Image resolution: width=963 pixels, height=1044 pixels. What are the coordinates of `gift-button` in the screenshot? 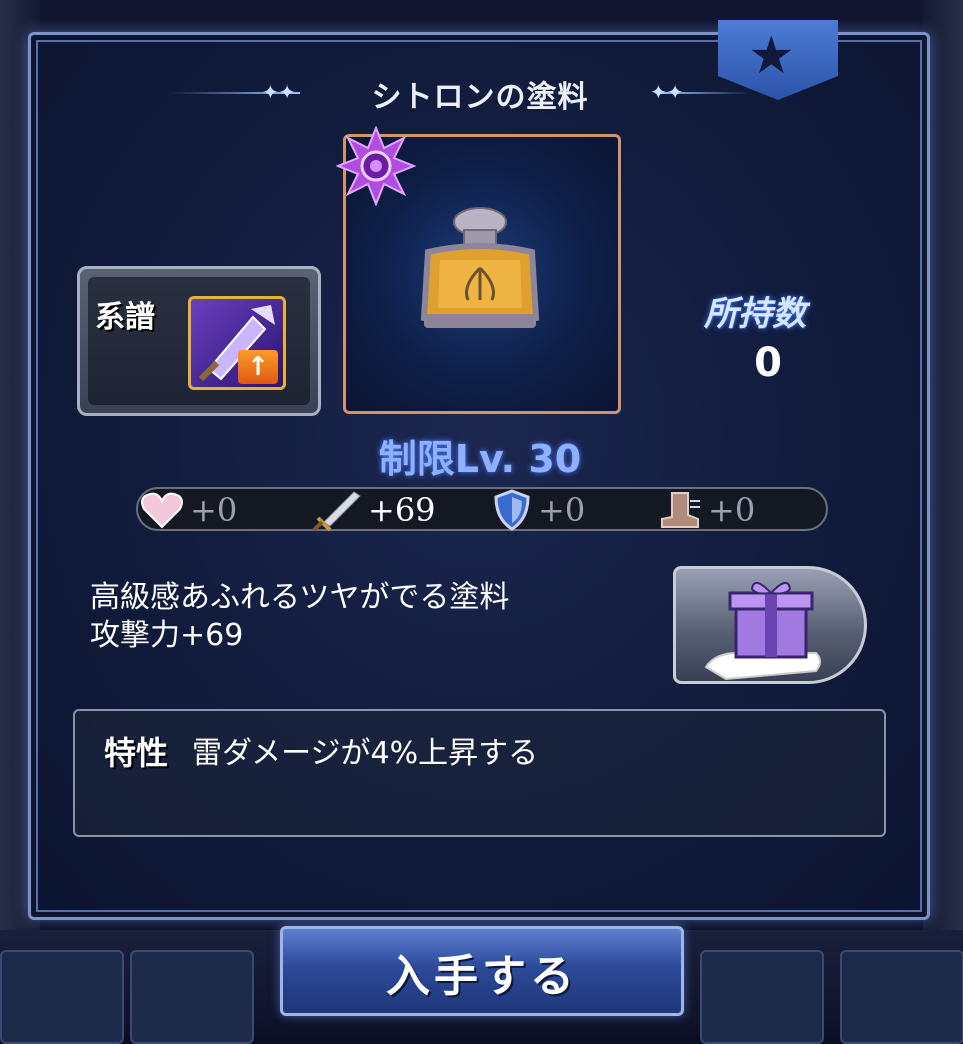 It's located at (770, 625).